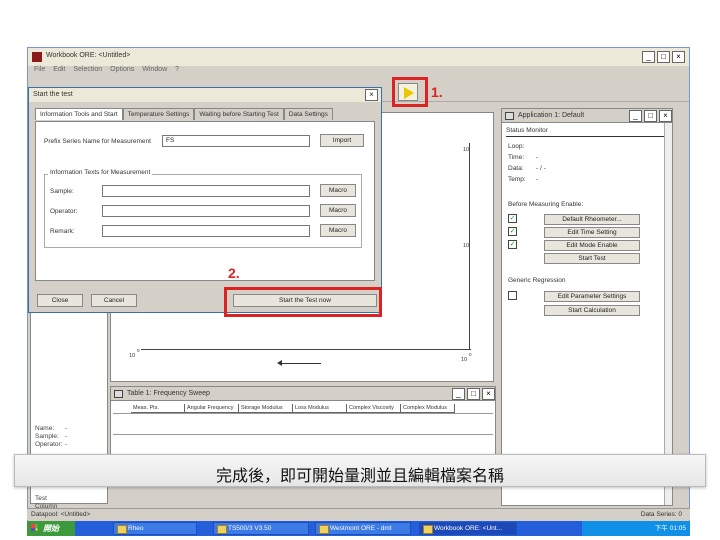  I want to click on info-row: Sample: -, so click(51, 436).